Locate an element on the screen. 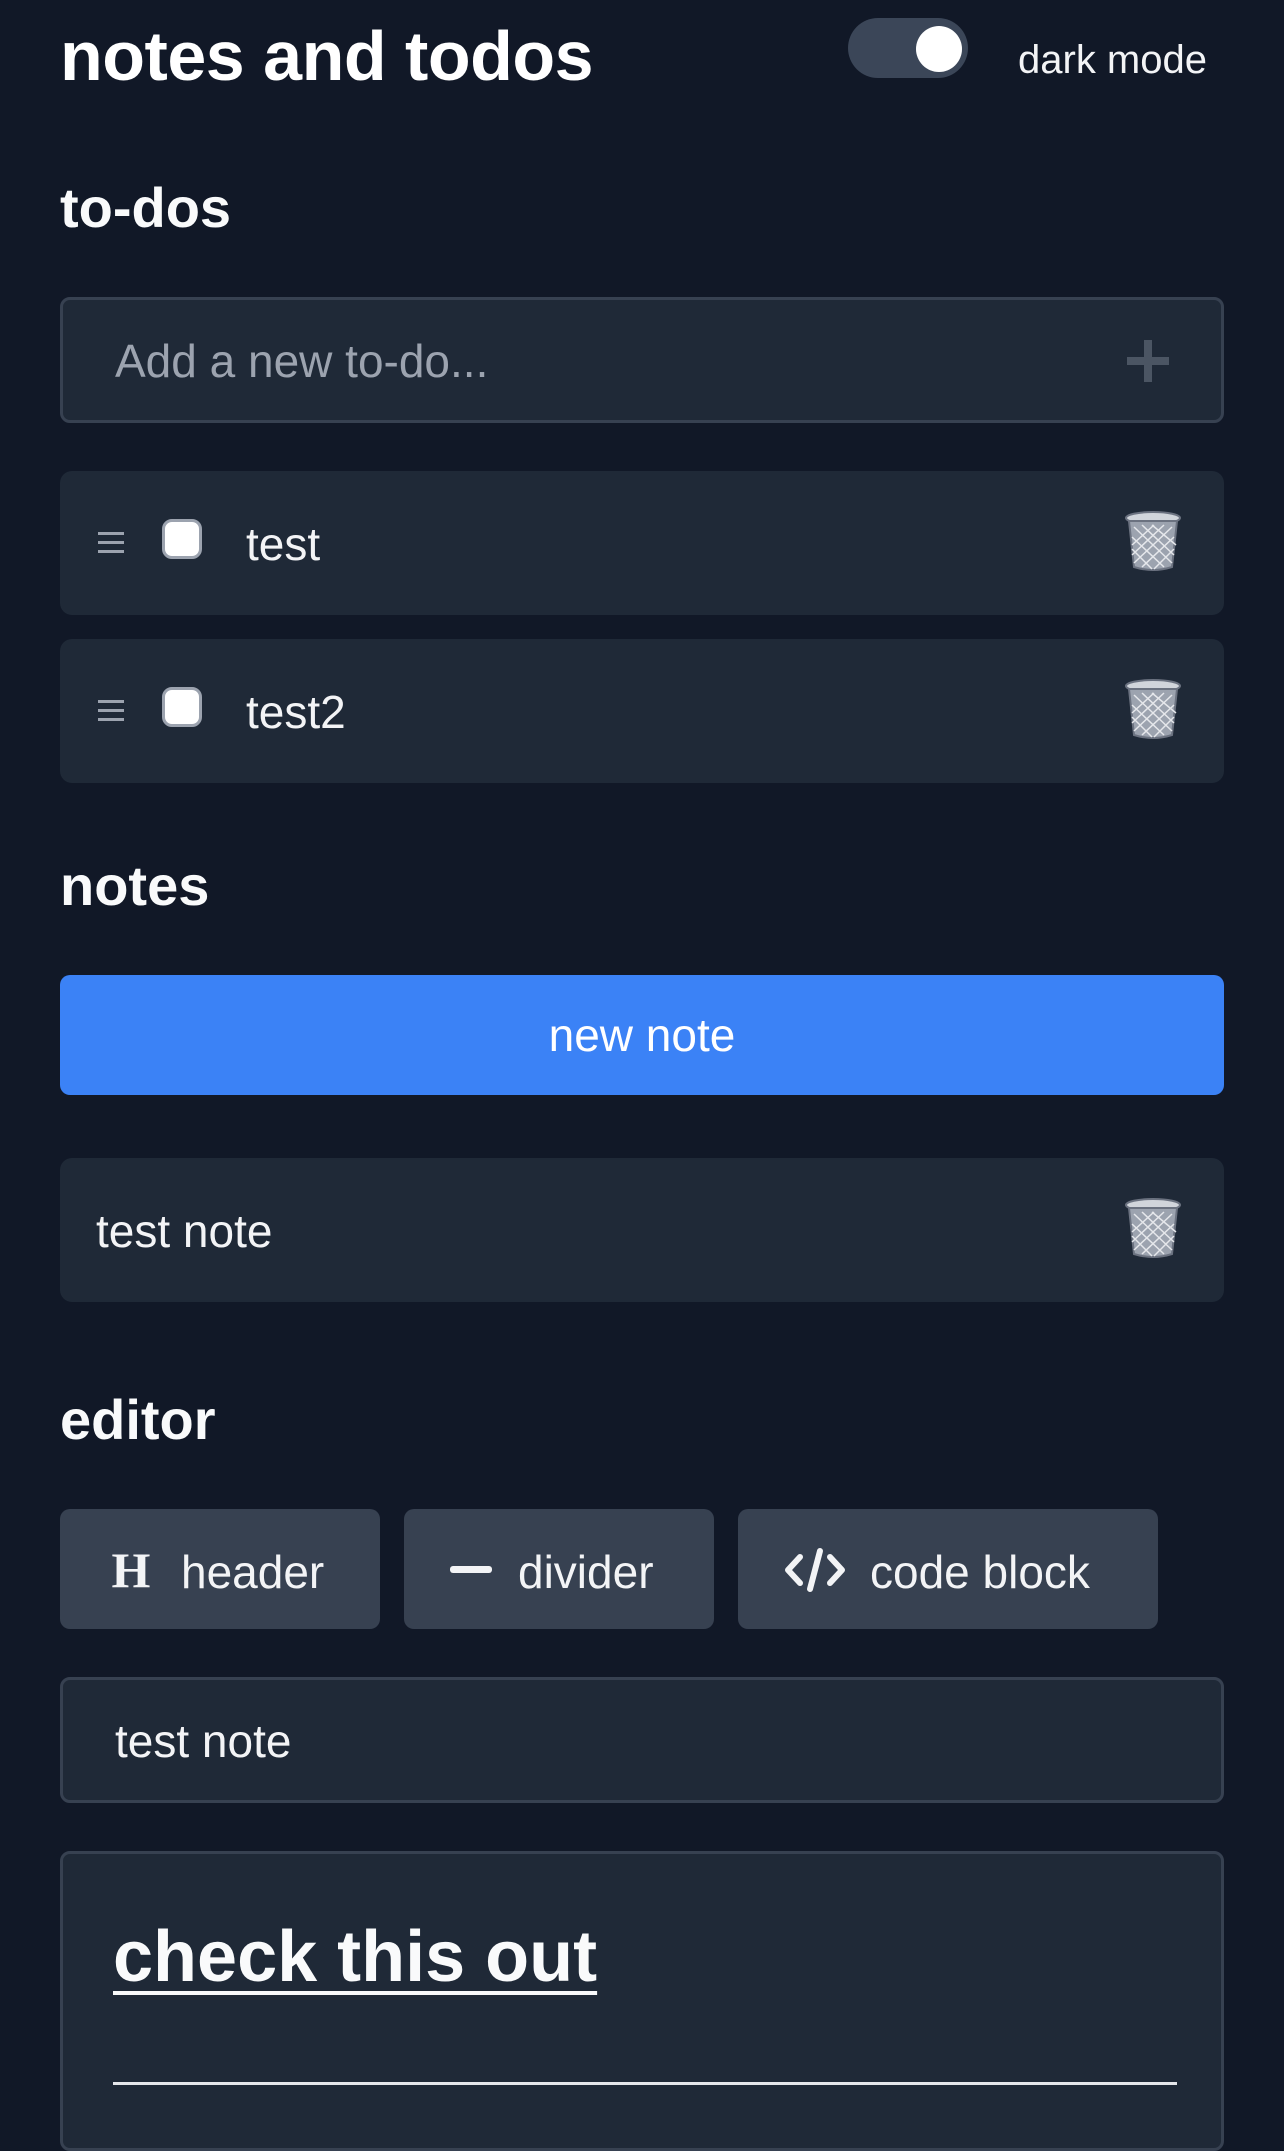 This screenshot has height=2151, width=1284. code-block-button-label: code block is located at coordinates (980, 1572).